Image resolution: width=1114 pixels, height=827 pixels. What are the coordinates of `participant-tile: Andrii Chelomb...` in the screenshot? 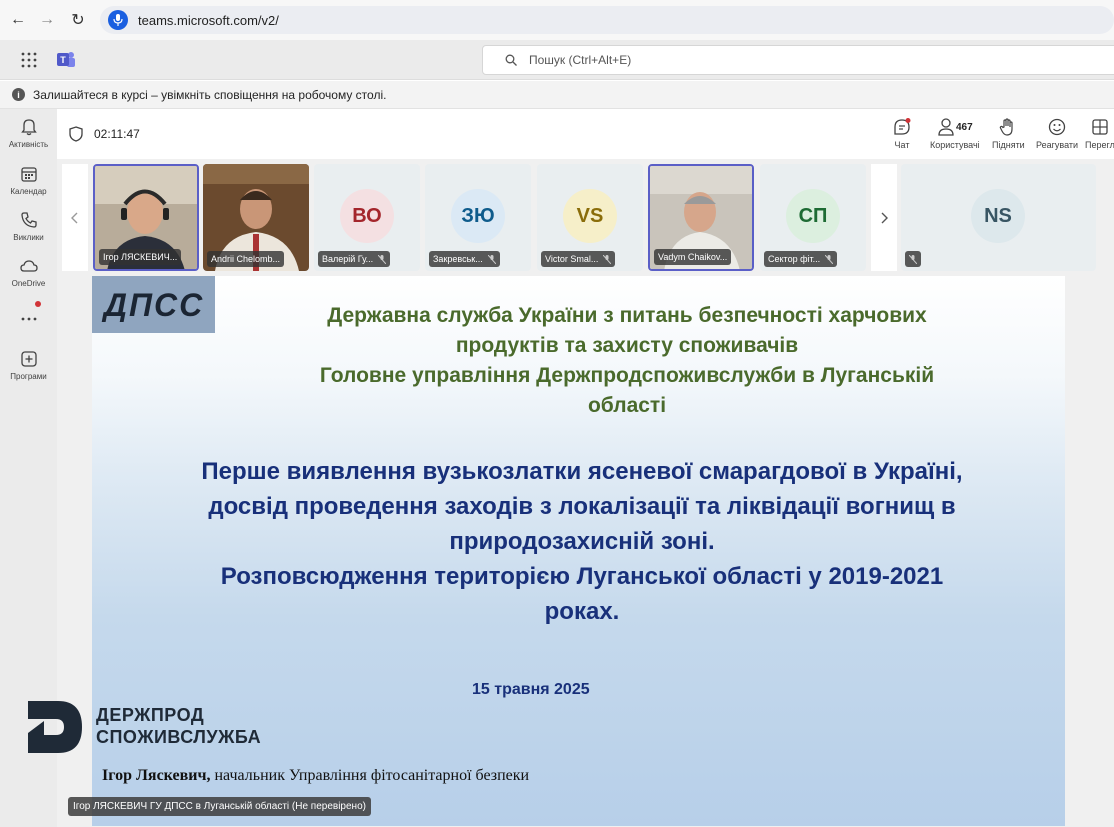 It's located at (256, 217).